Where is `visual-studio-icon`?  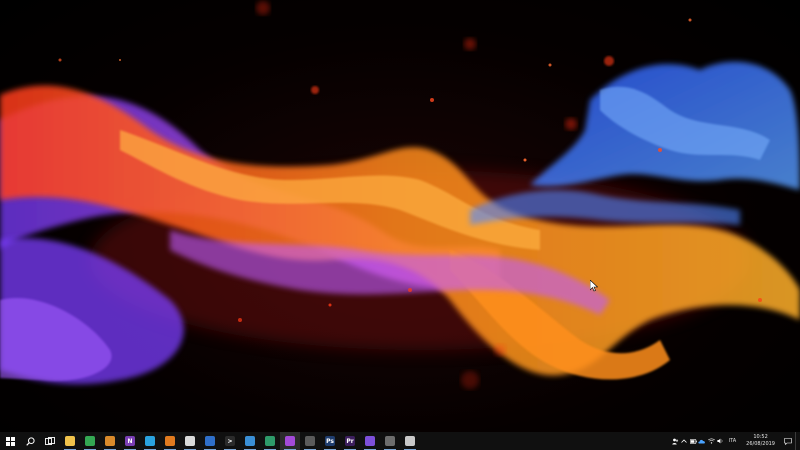
visual-studio-icon is located at coordinates (290, 441).